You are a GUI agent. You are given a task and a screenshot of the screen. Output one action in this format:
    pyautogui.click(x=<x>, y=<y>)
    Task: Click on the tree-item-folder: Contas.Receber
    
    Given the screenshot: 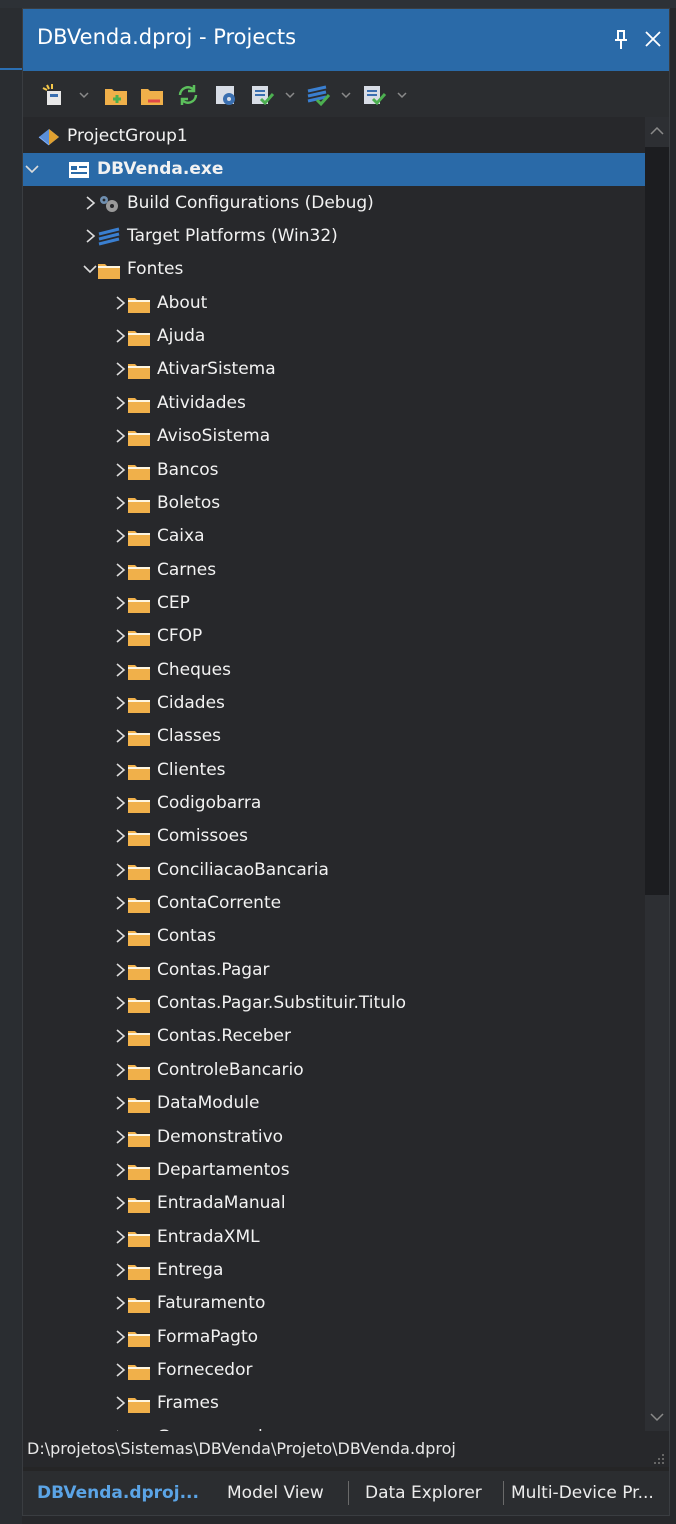 What is the action you would take?
    pyautogui.click(x=334, y=1036)
    